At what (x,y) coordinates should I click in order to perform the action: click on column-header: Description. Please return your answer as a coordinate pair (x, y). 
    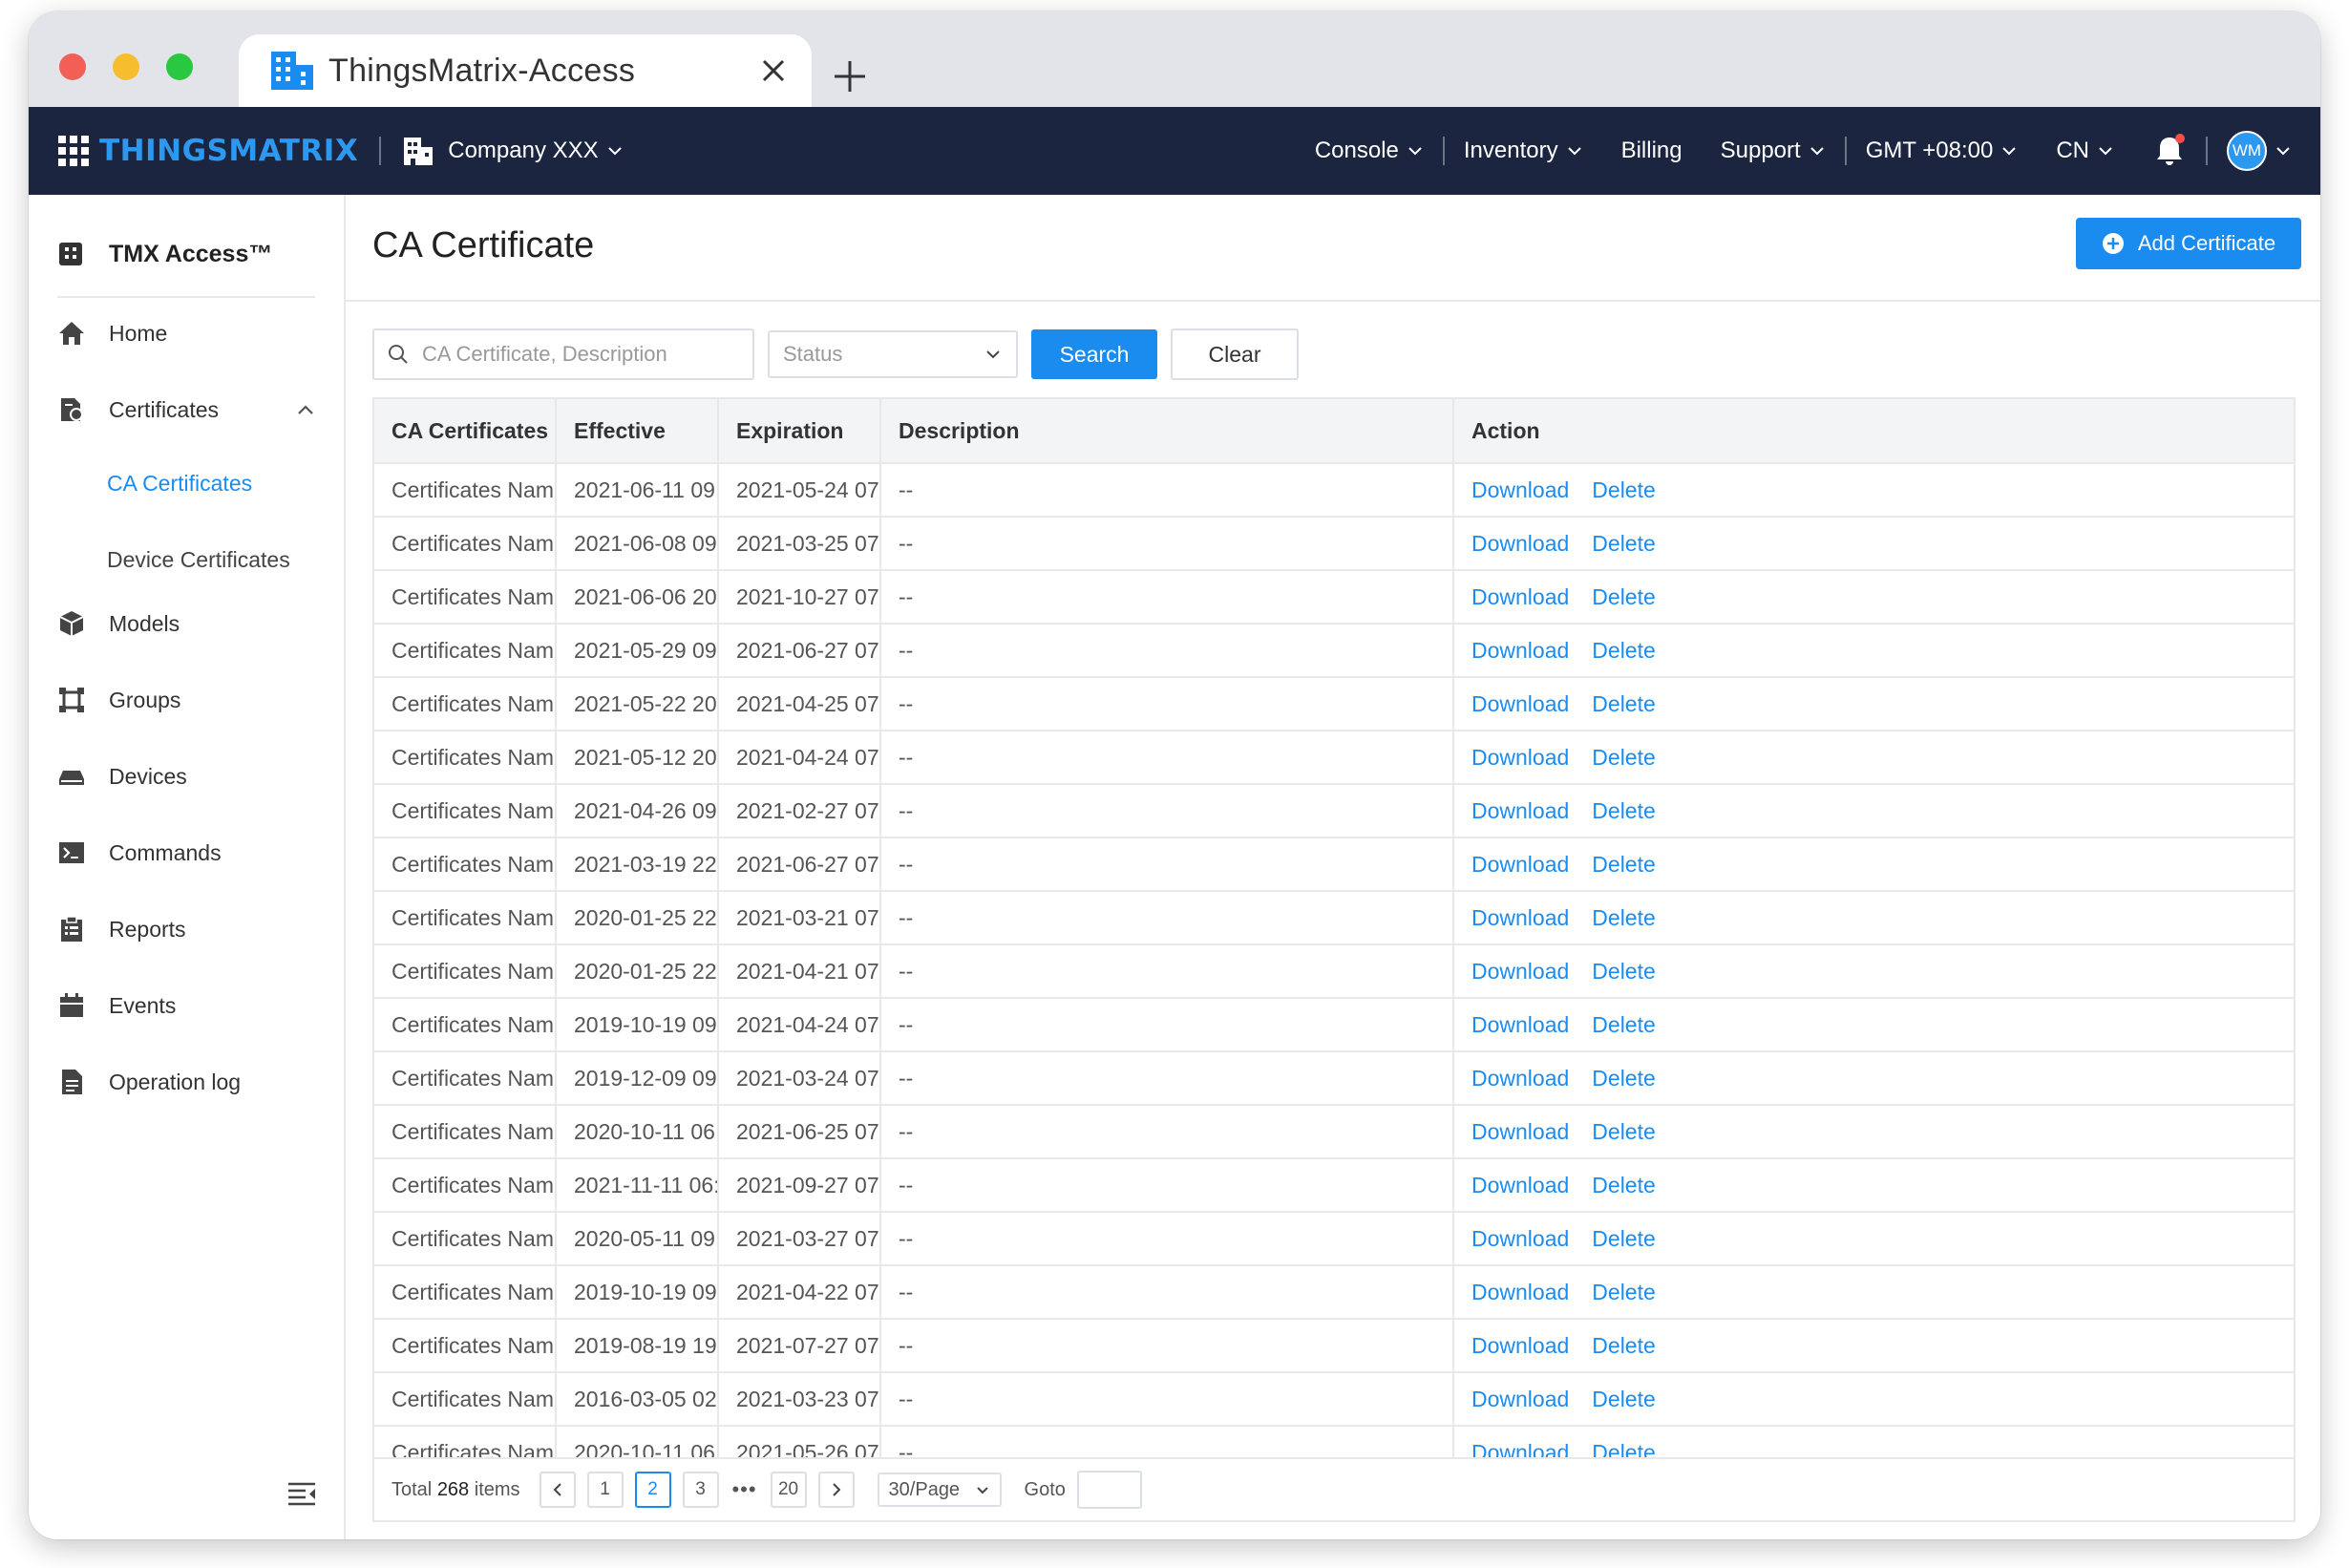
    Looking at the image, I should click on (1167, 431).